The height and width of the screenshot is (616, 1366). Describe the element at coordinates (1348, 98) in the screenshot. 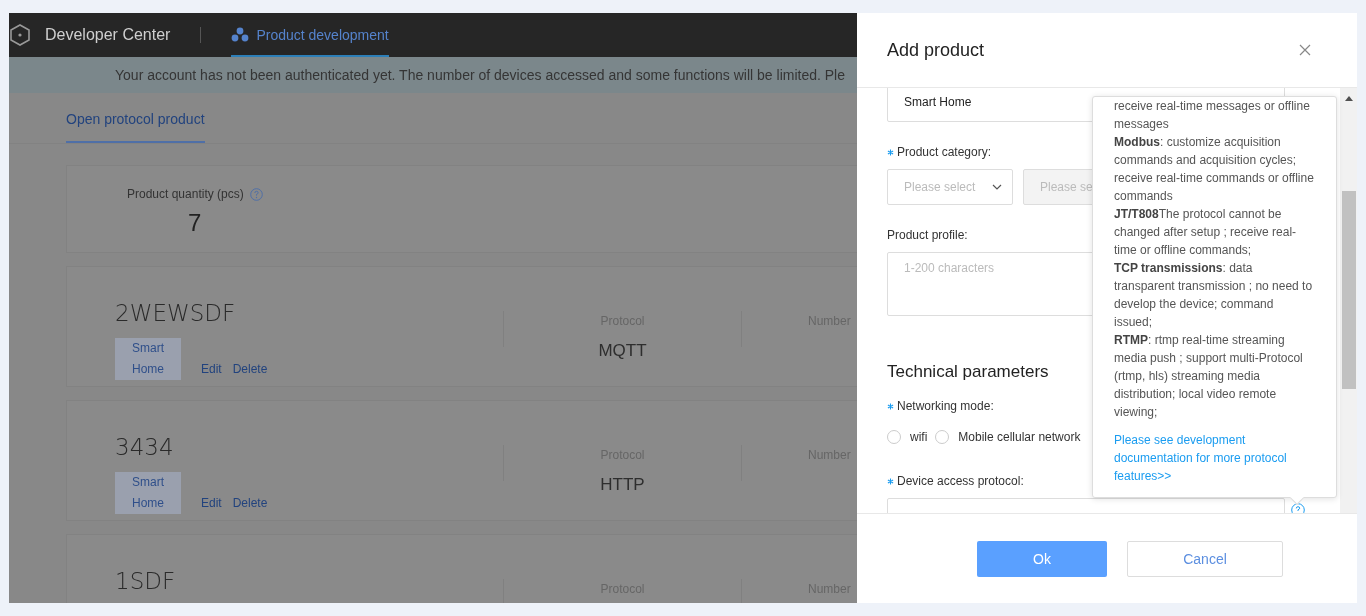

I see `scroll-up-icon` at that location.